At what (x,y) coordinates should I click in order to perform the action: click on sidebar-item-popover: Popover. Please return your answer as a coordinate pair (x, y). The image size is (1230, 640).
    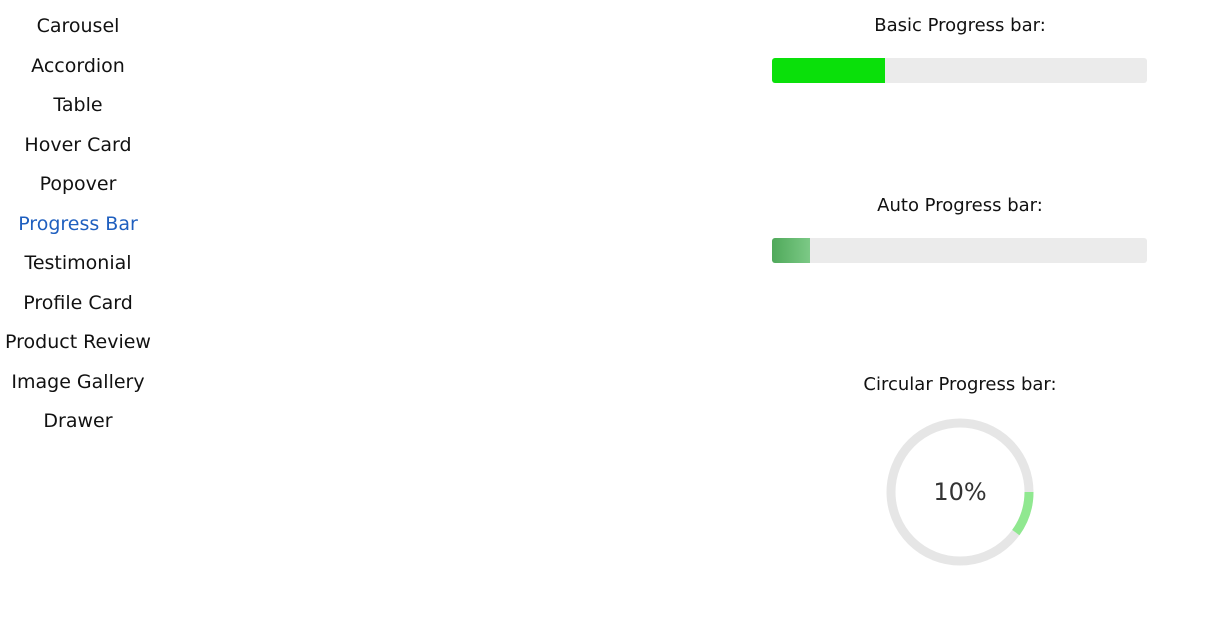
    Looking at the image, I should click on (78, 184).